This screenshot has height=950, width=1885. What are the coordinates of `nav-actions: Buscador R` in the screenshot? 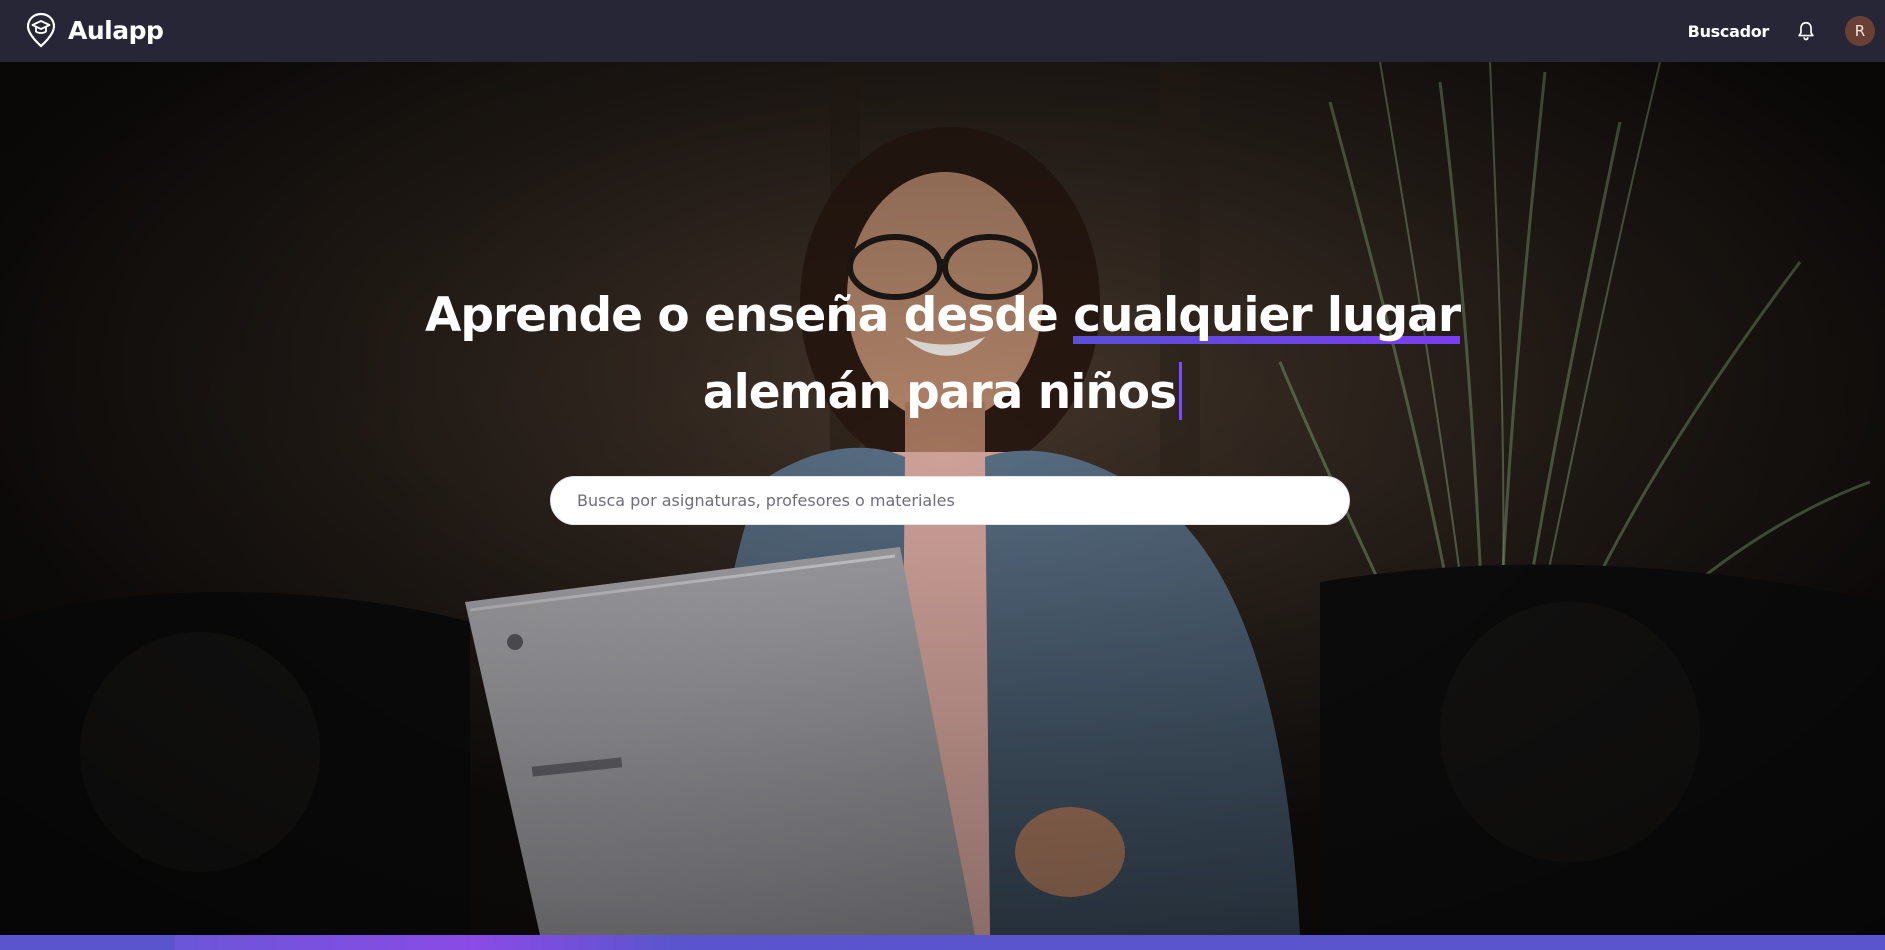 It's located at (1786, 31).